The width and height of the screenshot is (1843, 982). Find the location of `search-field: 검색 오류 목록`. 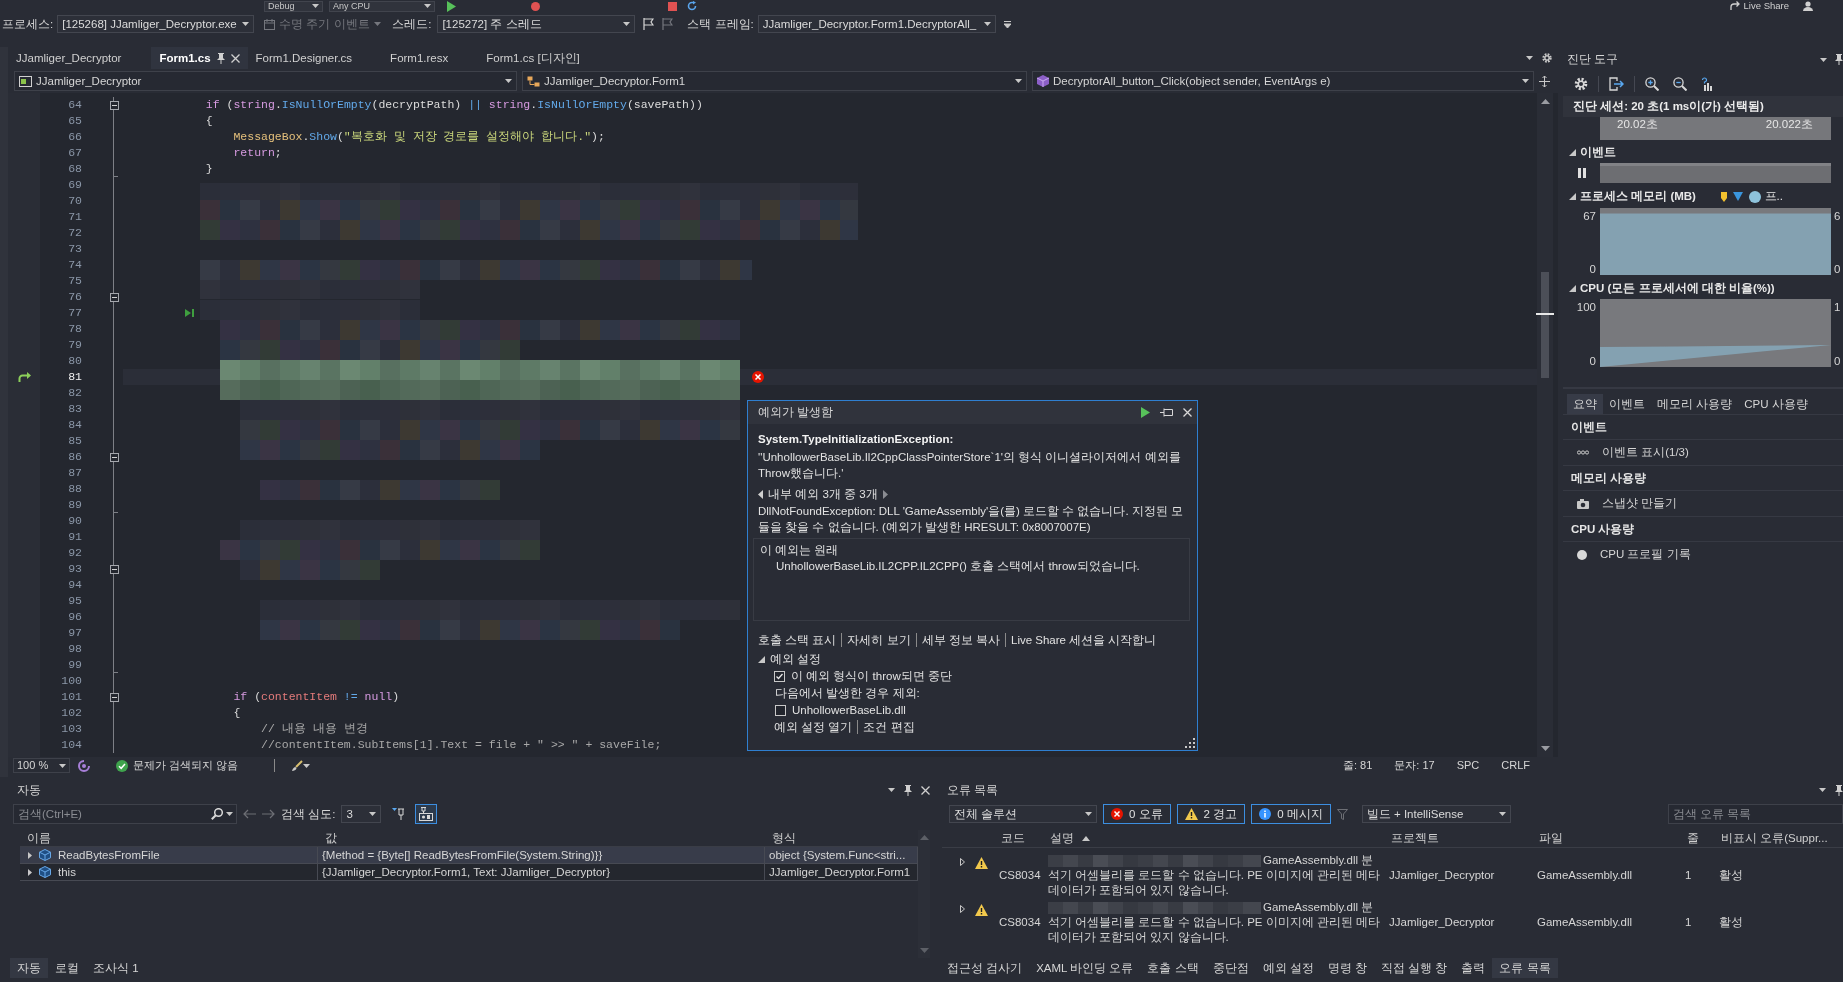

search-field: 검색 오류 목록 is located at coordinates (1755, 814).